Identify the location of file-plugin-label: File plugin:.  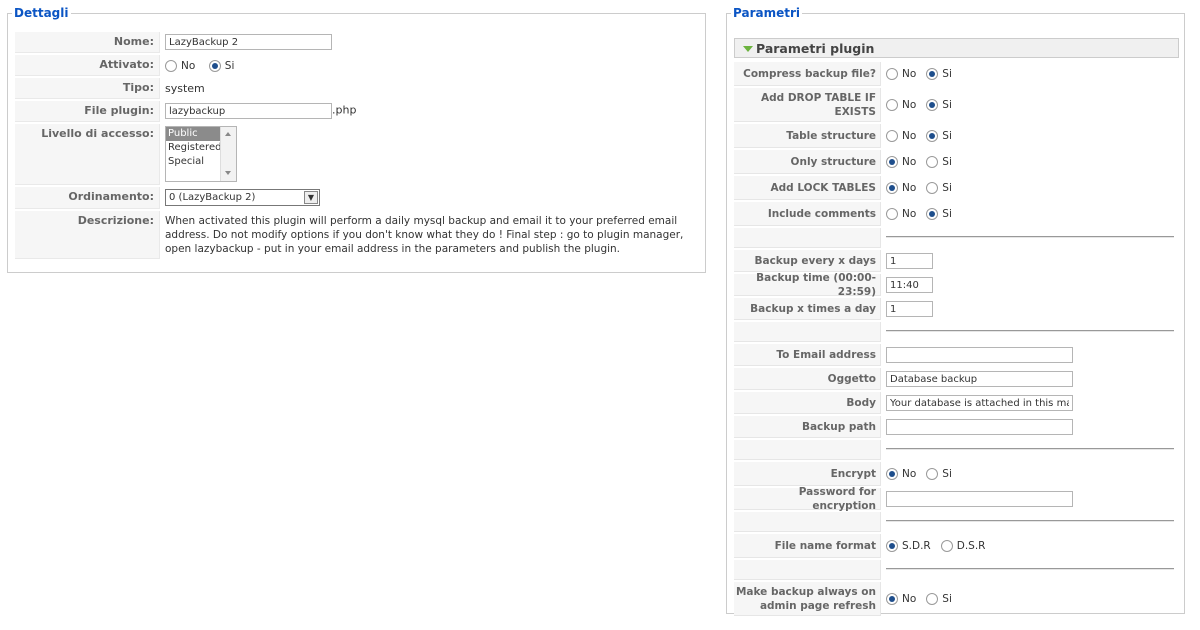
(87, 111).